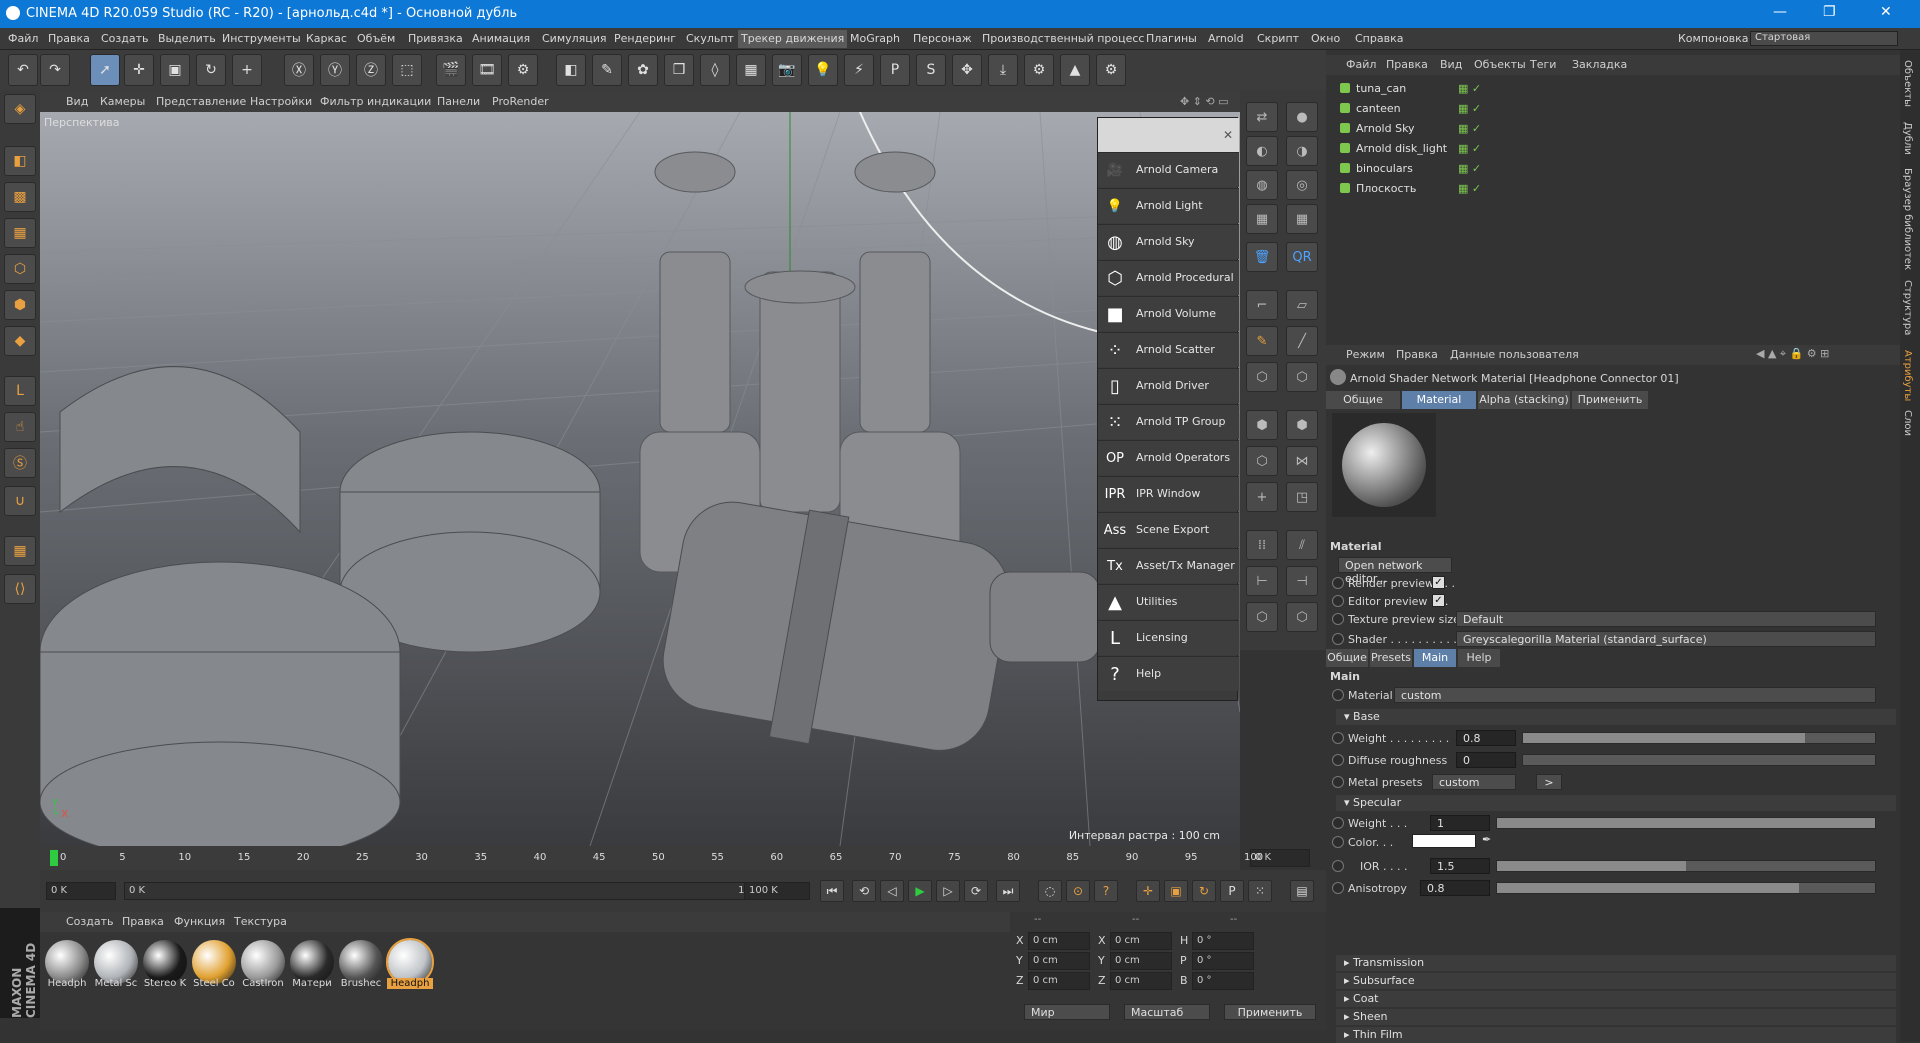 This screenshot has width=1920, height=1043. Describe the element at coordinates (20, 269) in the screenshot. I see `points-mode-icon: ⬡` at that location.